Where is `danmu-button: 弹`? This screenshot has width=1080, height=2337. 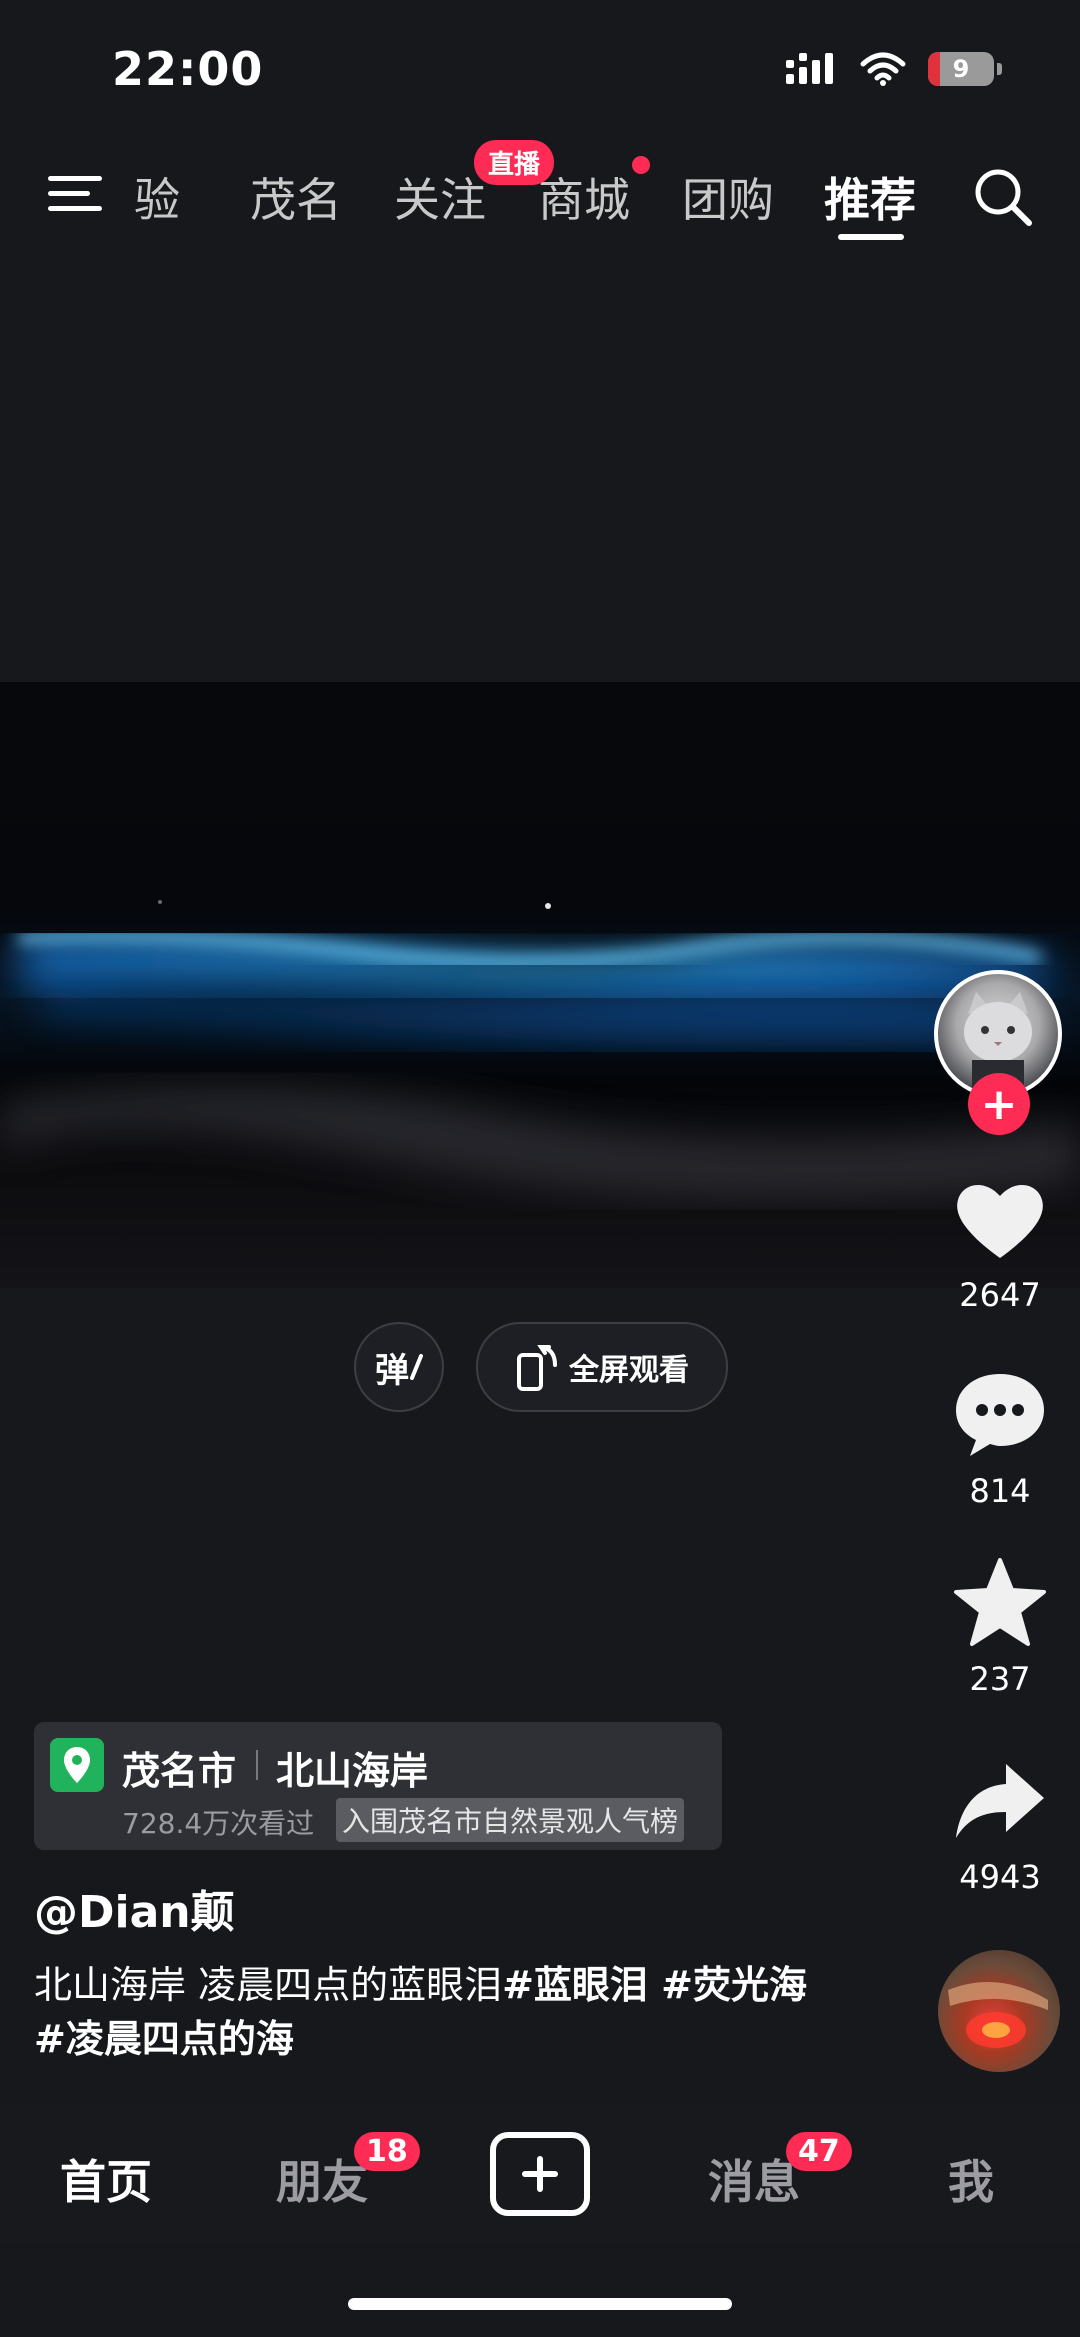 danmu-button: 弹 is located at coordinates (399, 1367).